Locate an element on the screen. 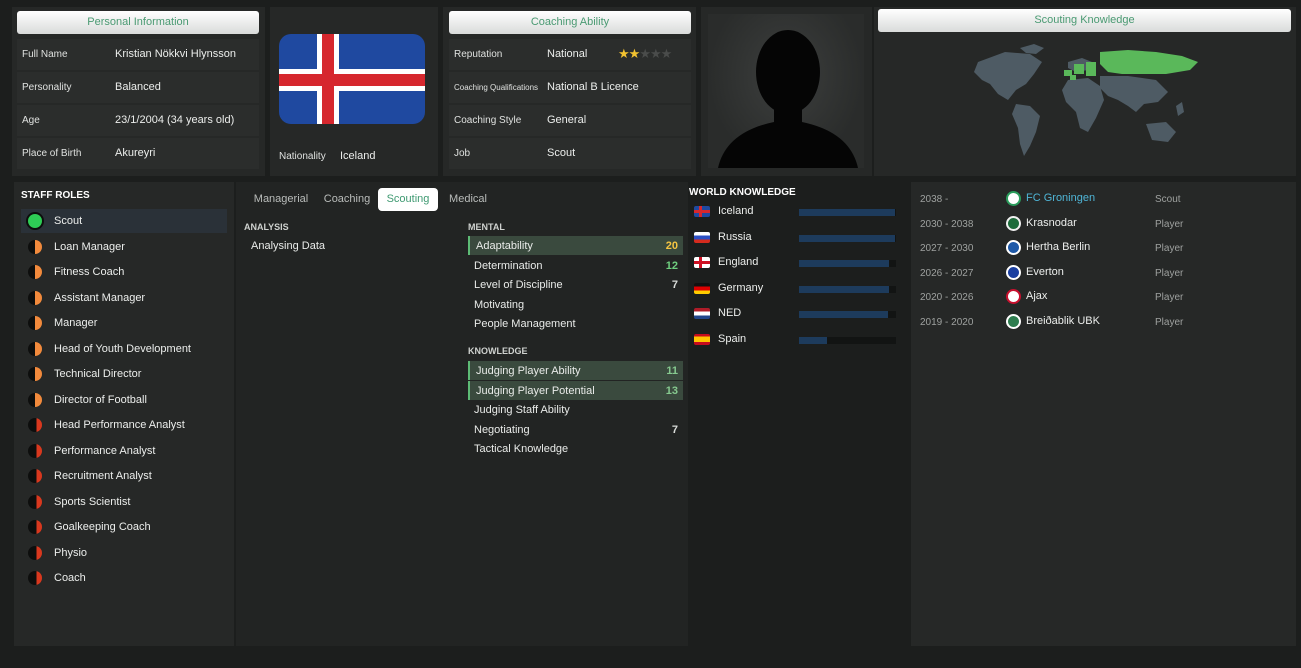  attribute-label: Motivating is located at coordinates (499, 304).